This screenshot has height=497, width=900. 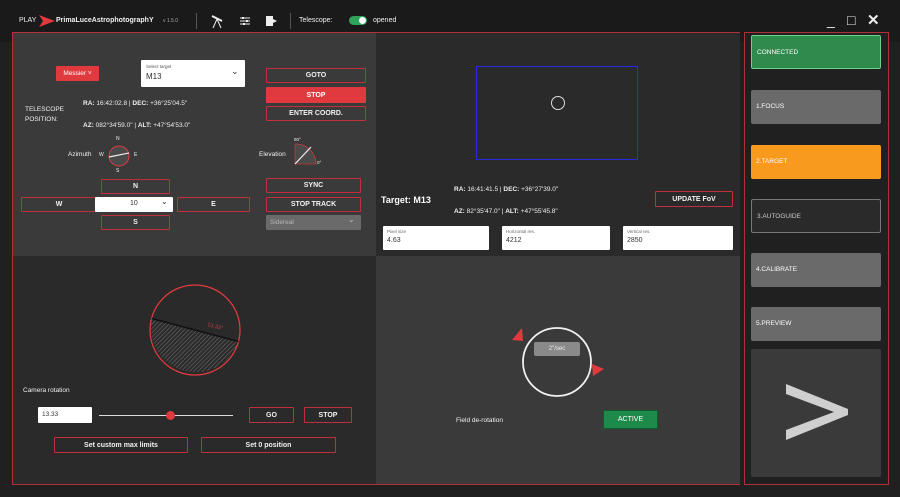 What do you see at coordinates (558, 362) in the screenshot?
I see `derotation-circle-icon` at bounding box center [558, 362].